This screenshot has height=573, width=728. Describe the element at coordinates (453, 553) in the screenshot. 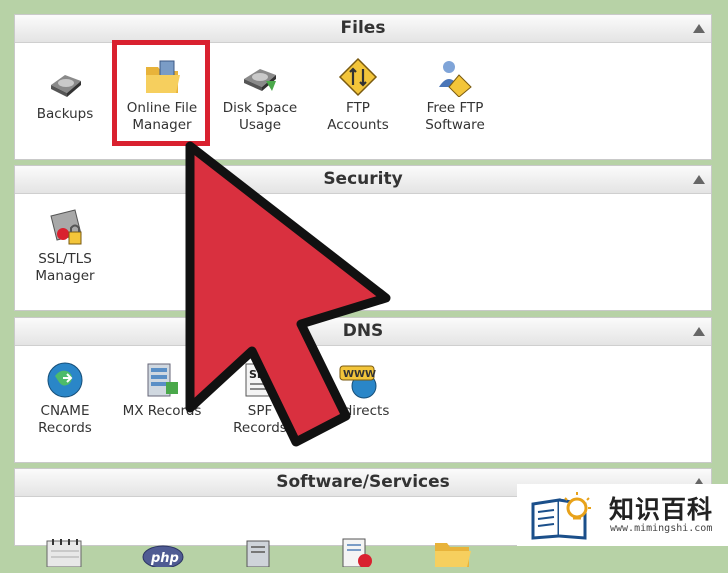

I see `folder-icon` at that location.